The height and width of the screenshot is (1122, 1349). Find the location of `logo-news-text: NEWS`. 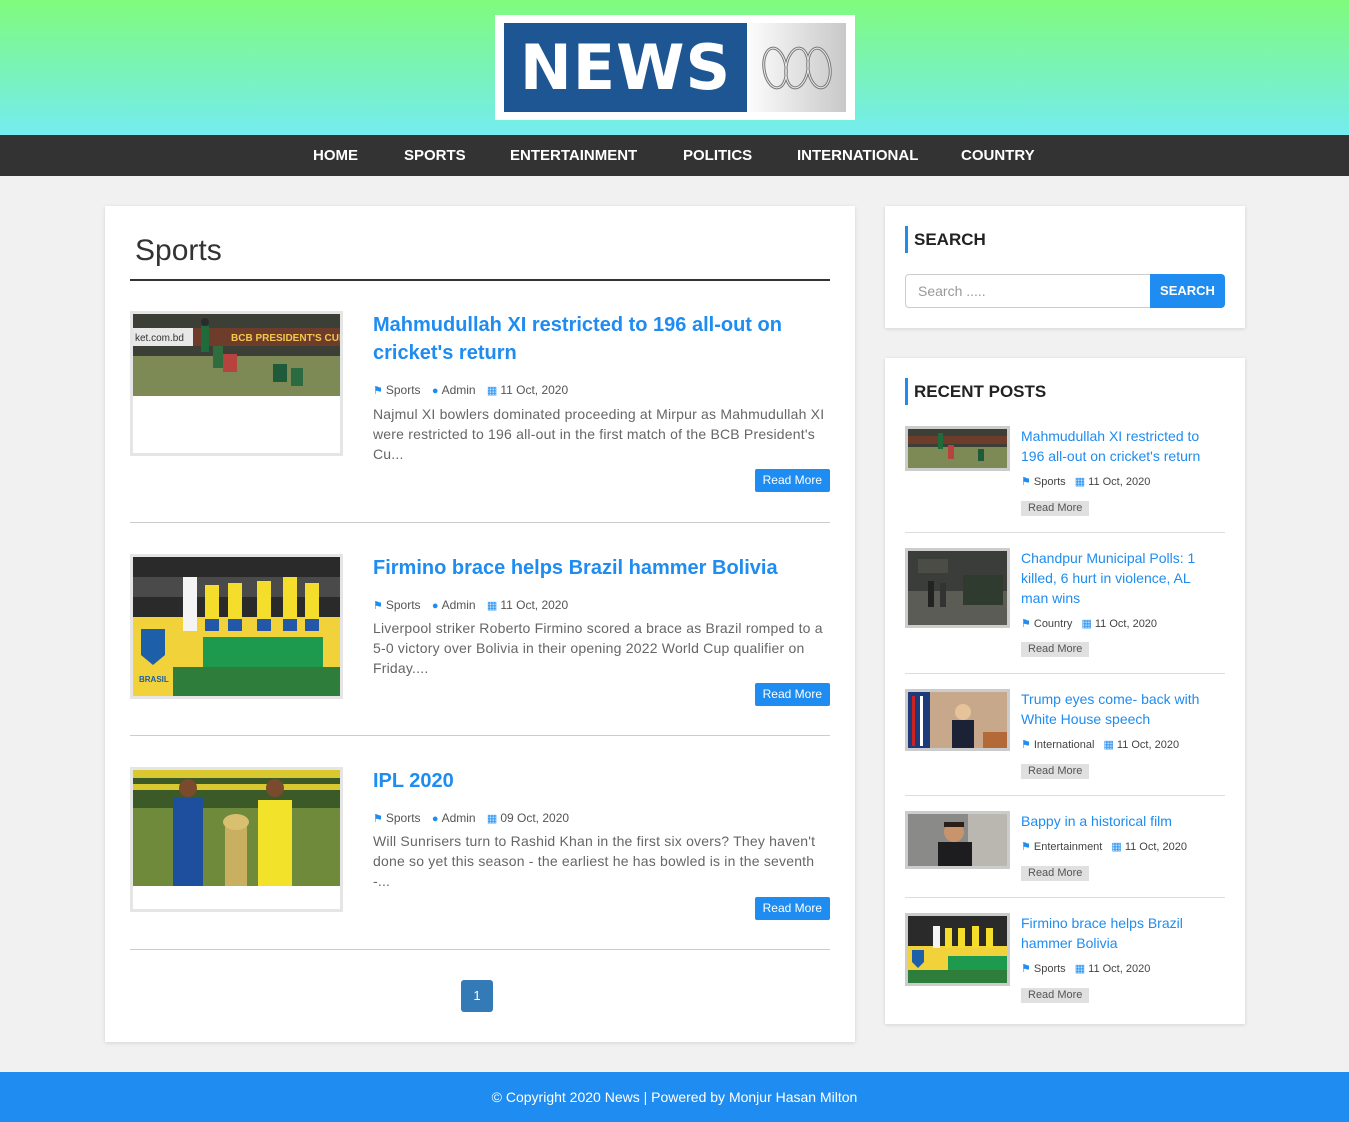

logo-news-text: NEWS is located at coordinates (625, 67).